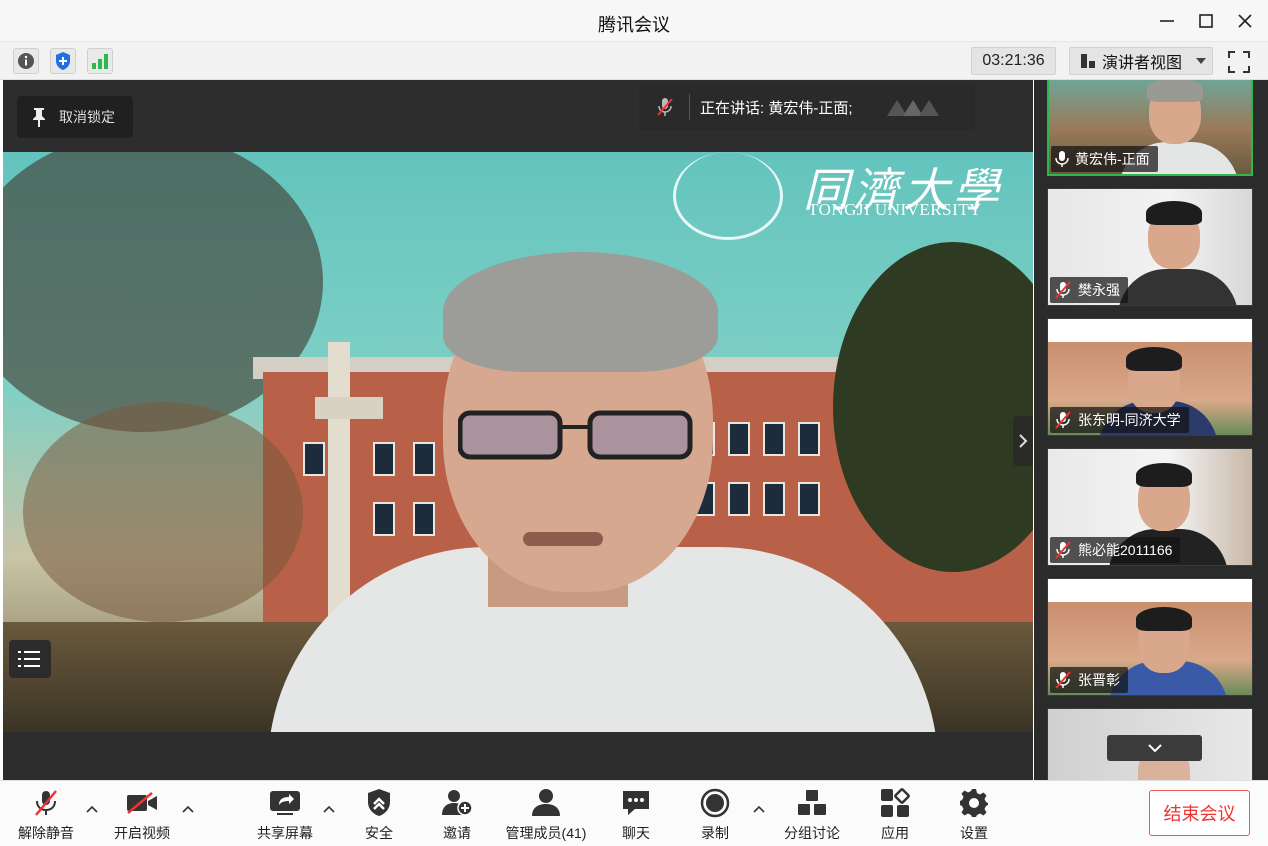 This screenshot has width=1268, height=846. What do you see at coordinates (100, 61) in the screenshot?
I see `signal-strength-icon` at bounding box center [100, 61].